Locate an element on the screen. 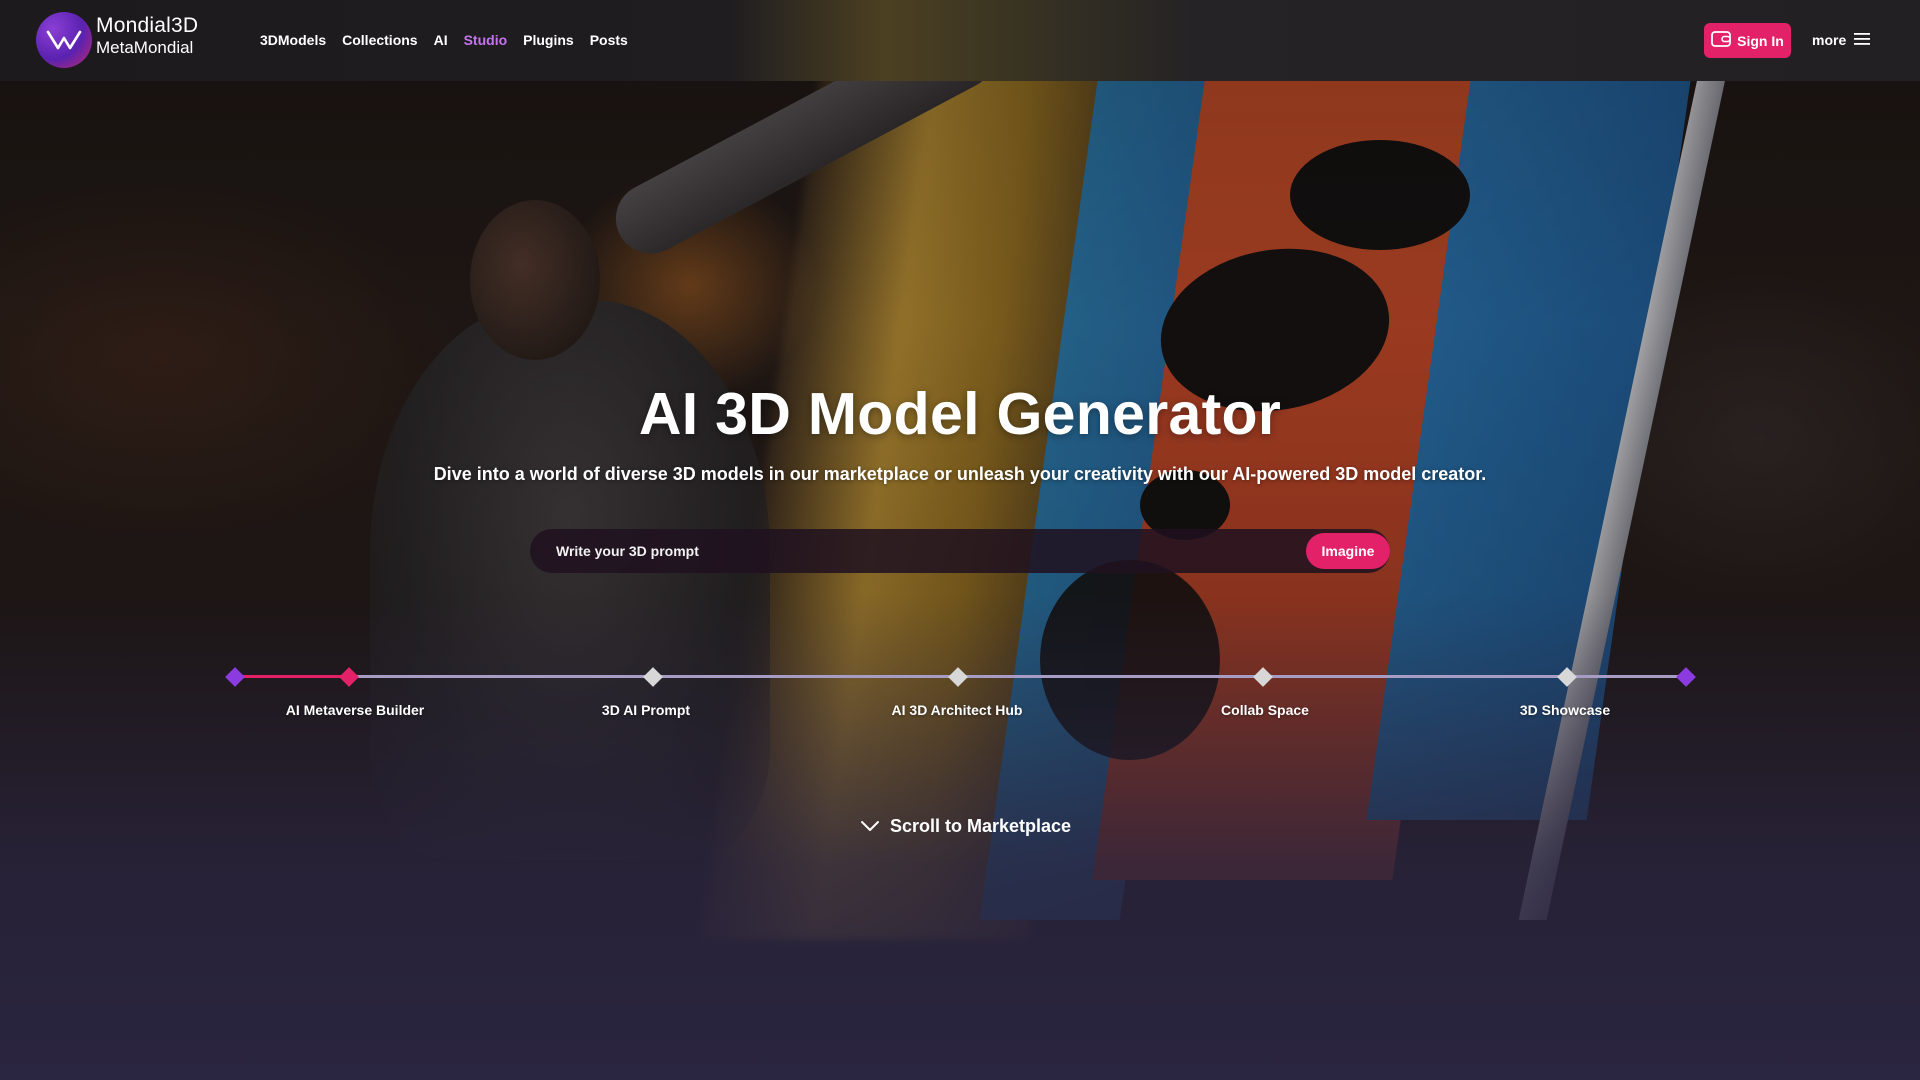 This screenshot has width=1920, height=1080. timeline-node-ai-metaverse-builder is located at coordinates (349, 677).